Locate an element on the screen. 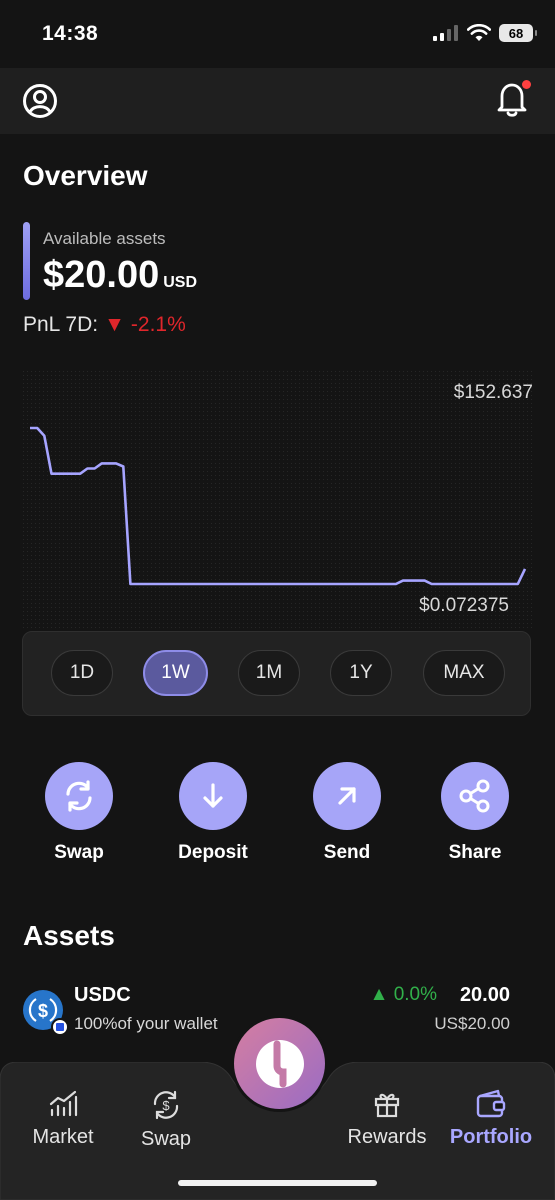 The height and width of the screenshot is (1200, 555). home-indicator is located at coordinates (277, 1183).